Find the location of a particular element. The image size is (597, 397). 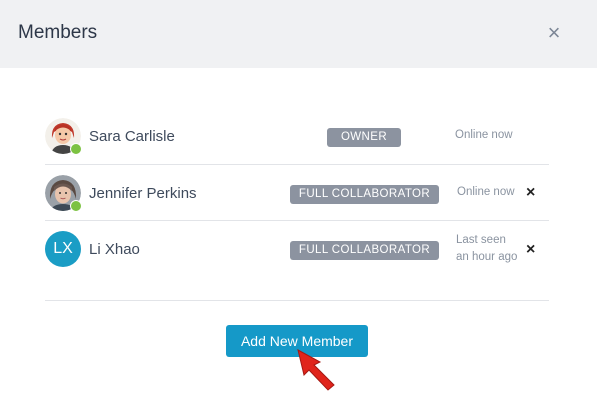

member-name: Jennifer Perkins is located at coordinates (143, 193).